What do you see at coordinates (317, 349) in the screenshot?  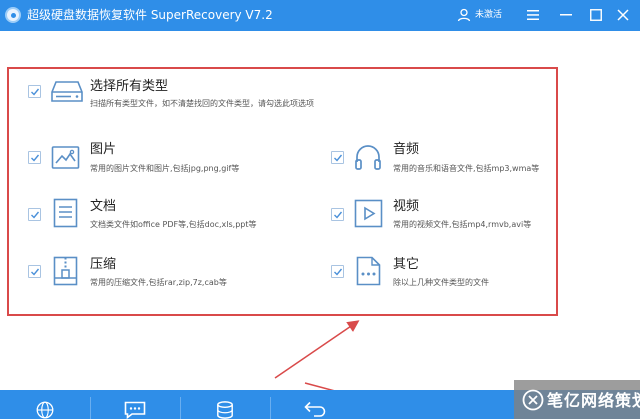 I see `annotation-arrow-up` at bounding box center [317, 349].